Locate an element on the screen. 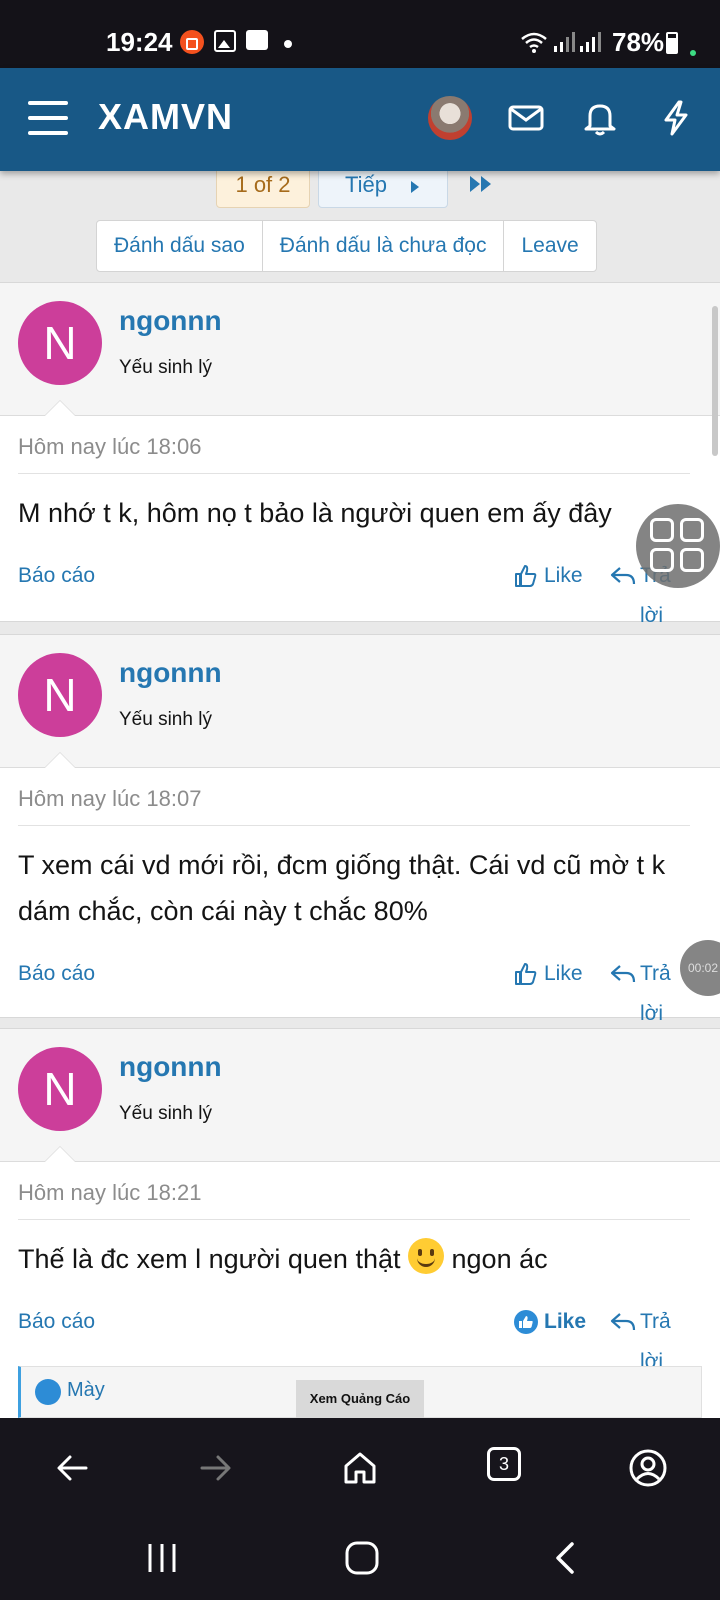 Image resolution: width=720 pixels, height=1600 pixels. system-navigation is located at coordinates (360, 1559).